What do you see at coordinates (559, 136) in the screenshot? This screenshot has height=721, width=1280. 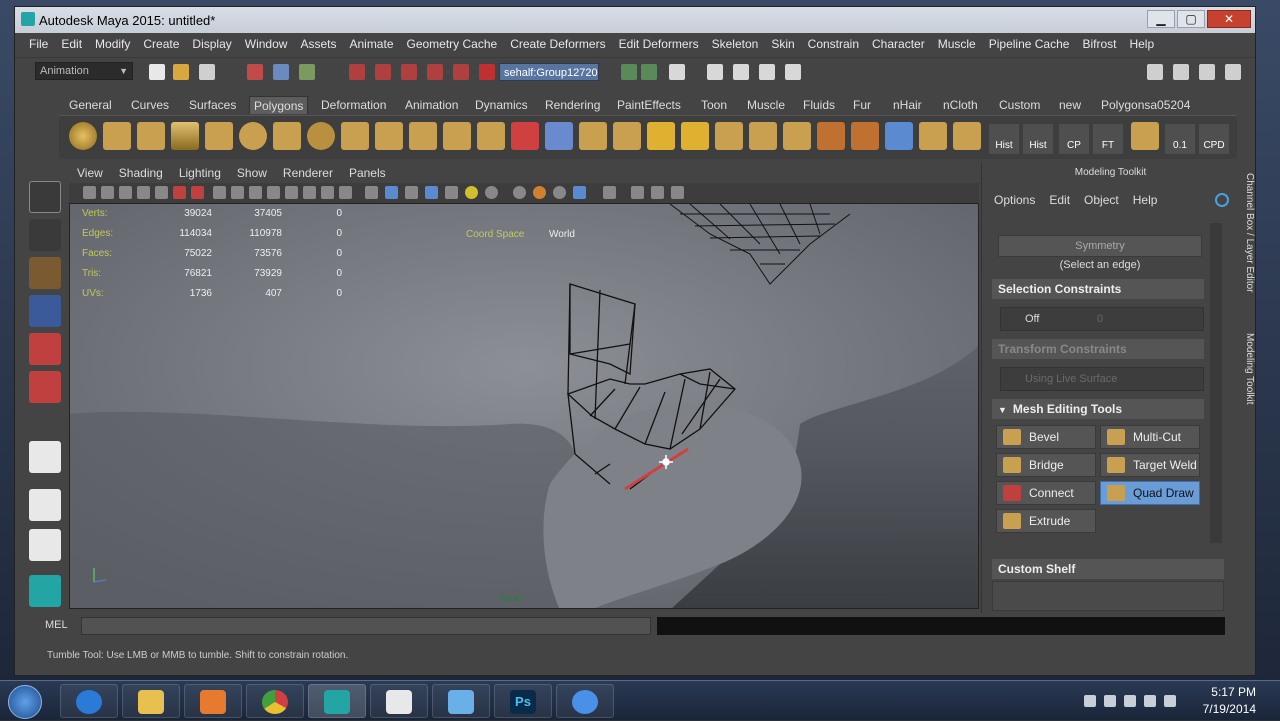 I see `mirror-icon` at bounding box center [559, 136].